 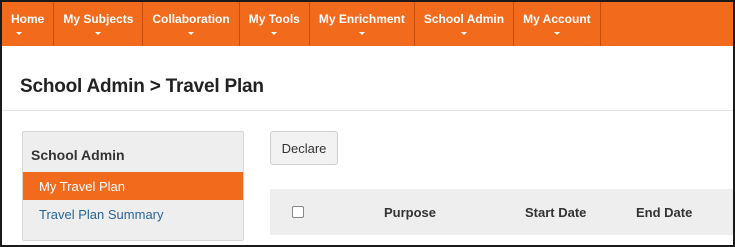 I want to click on heading-divider, so click(x=367, y=110).